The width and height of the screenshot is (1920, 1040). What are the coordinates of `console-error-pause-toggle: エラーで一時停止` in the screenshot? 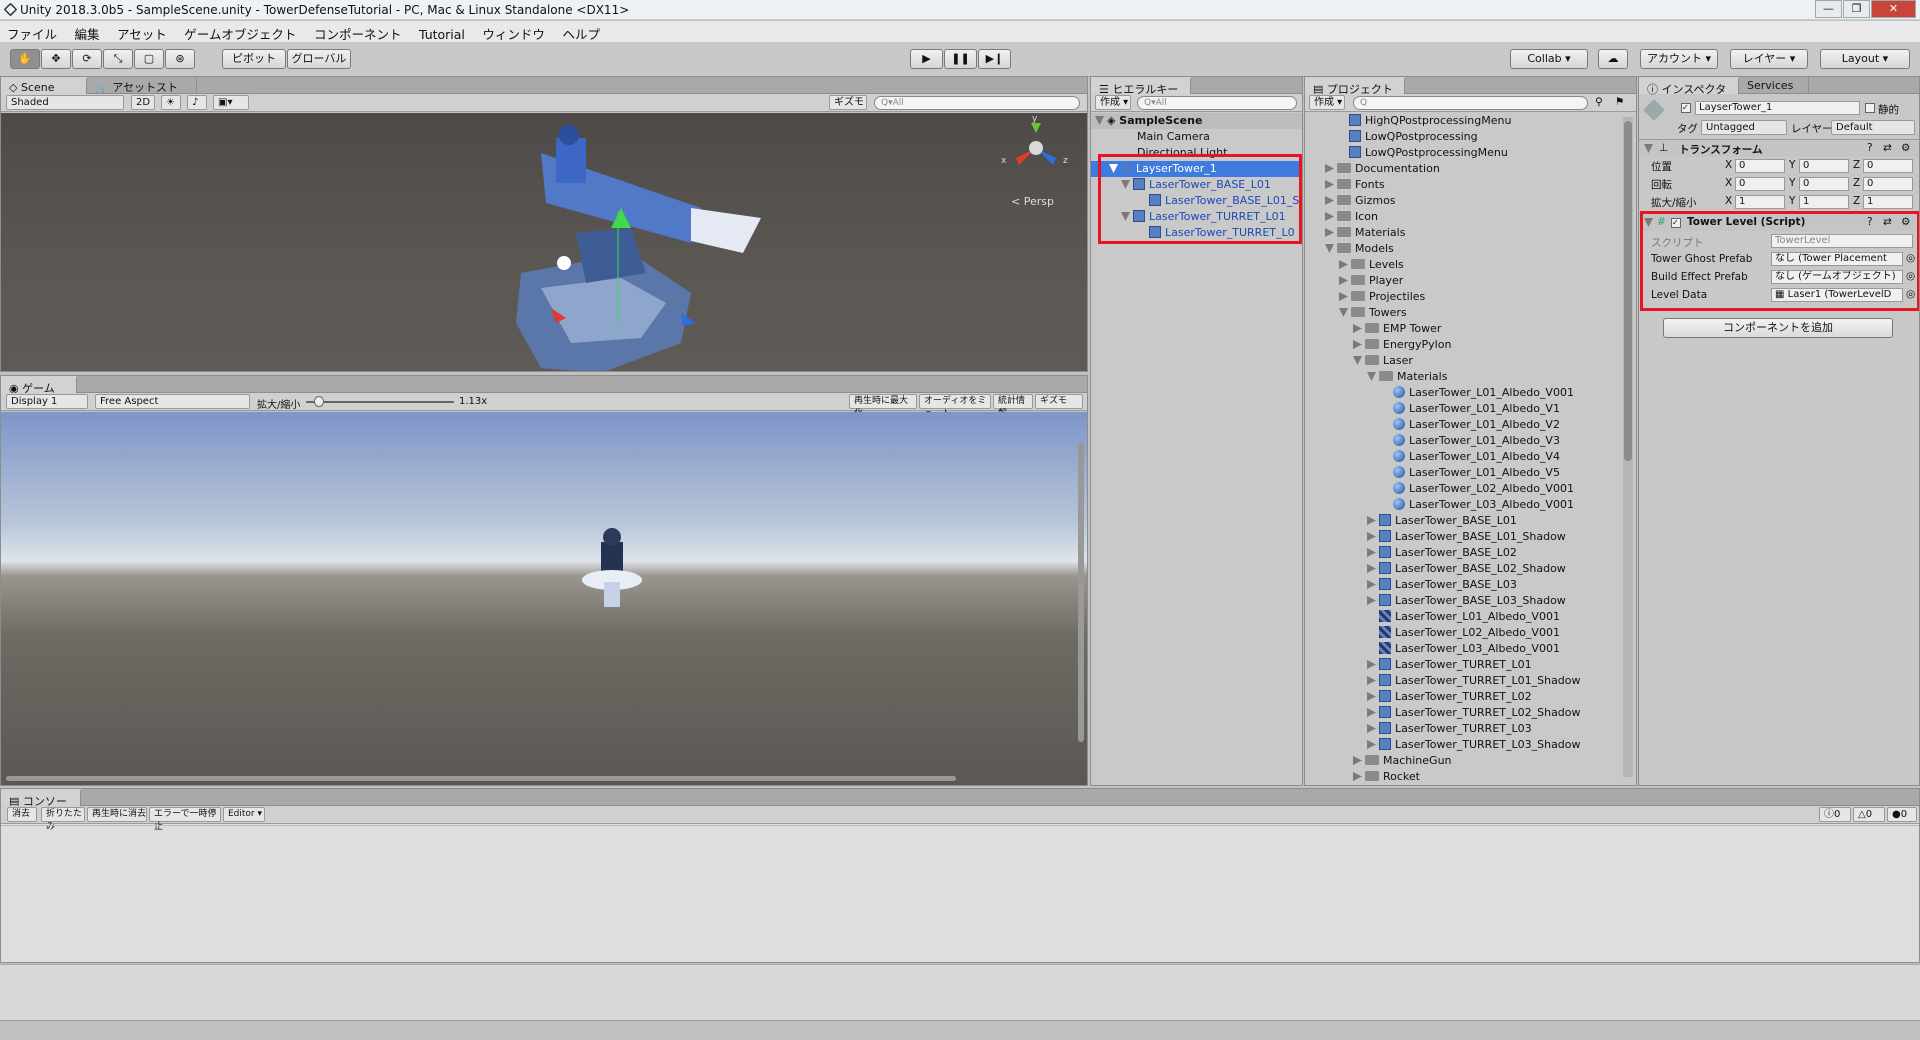 It's located at (185, 819).